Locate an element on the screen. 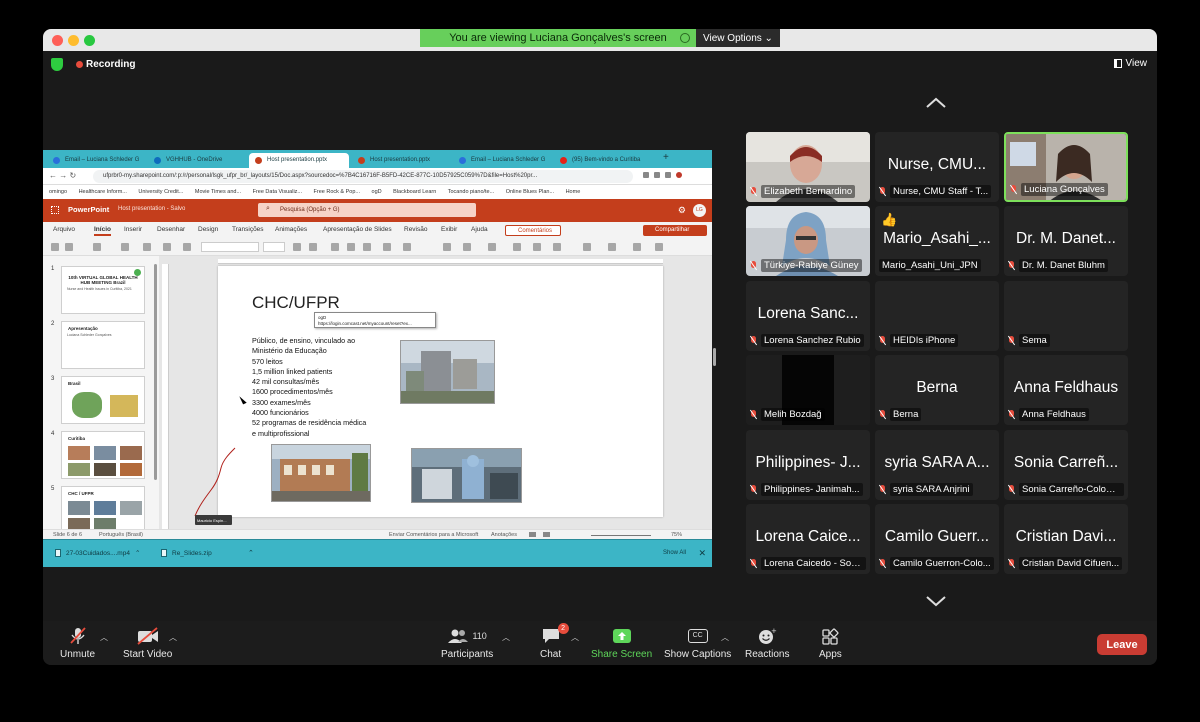 Image resolution: width=1200 pixels, height=722 pixels. share-button: Compartilhar is located at coordinates (675, 230).